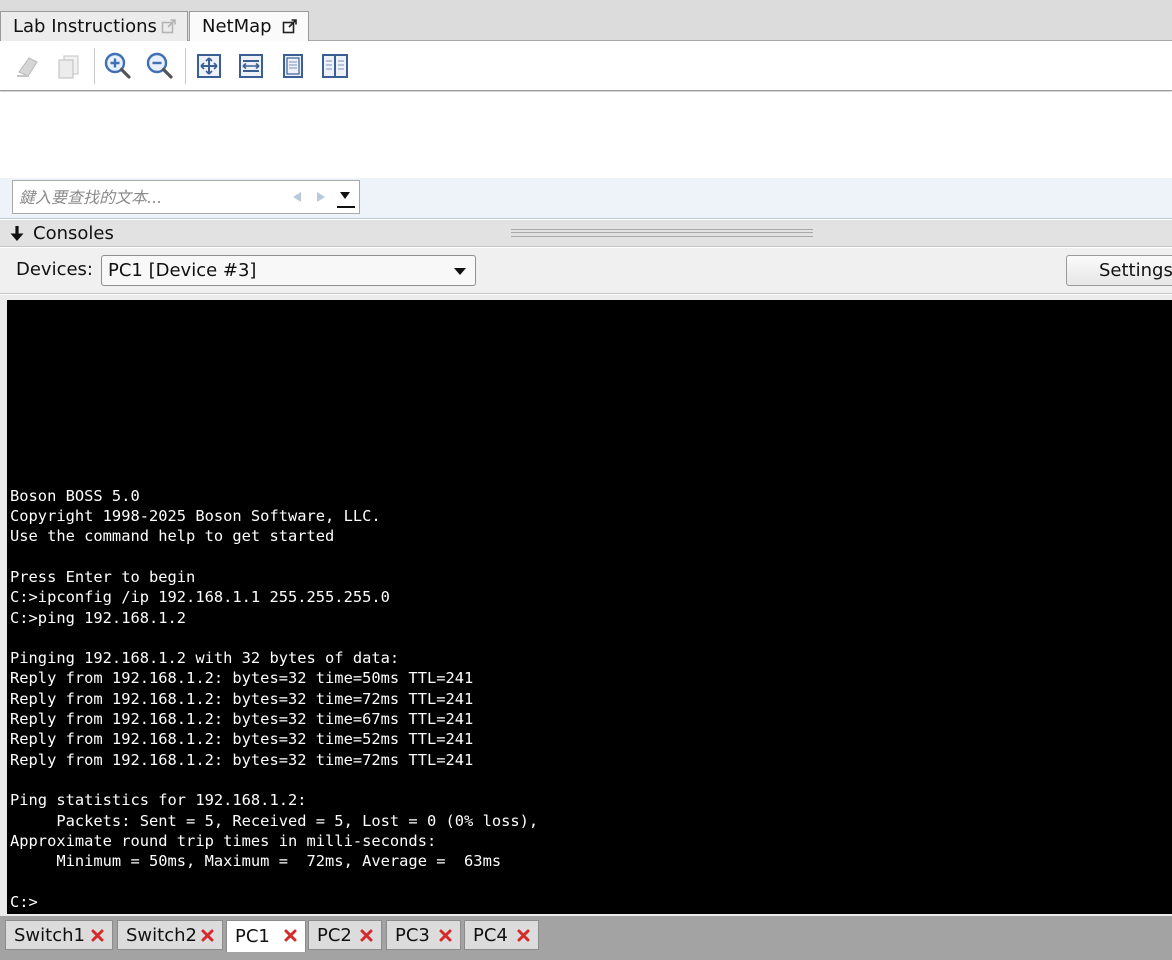 The width and height of the screenshot is (1172, 960). Describe the element at coordinates (297, 197) in the screenshot. I see `find-previous-icon` at that location.